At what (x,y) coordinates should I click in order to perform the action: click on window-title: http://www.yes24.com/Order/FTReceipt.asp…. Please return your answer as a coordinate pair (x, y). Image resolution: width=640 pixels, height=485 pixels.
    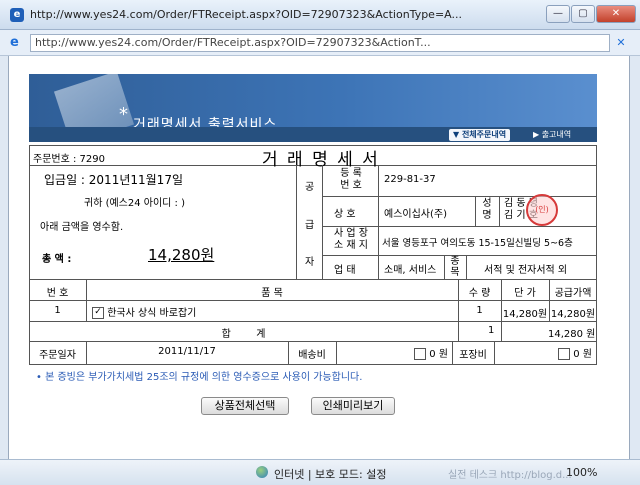
    Looking at the image, I should click on (246, 14).